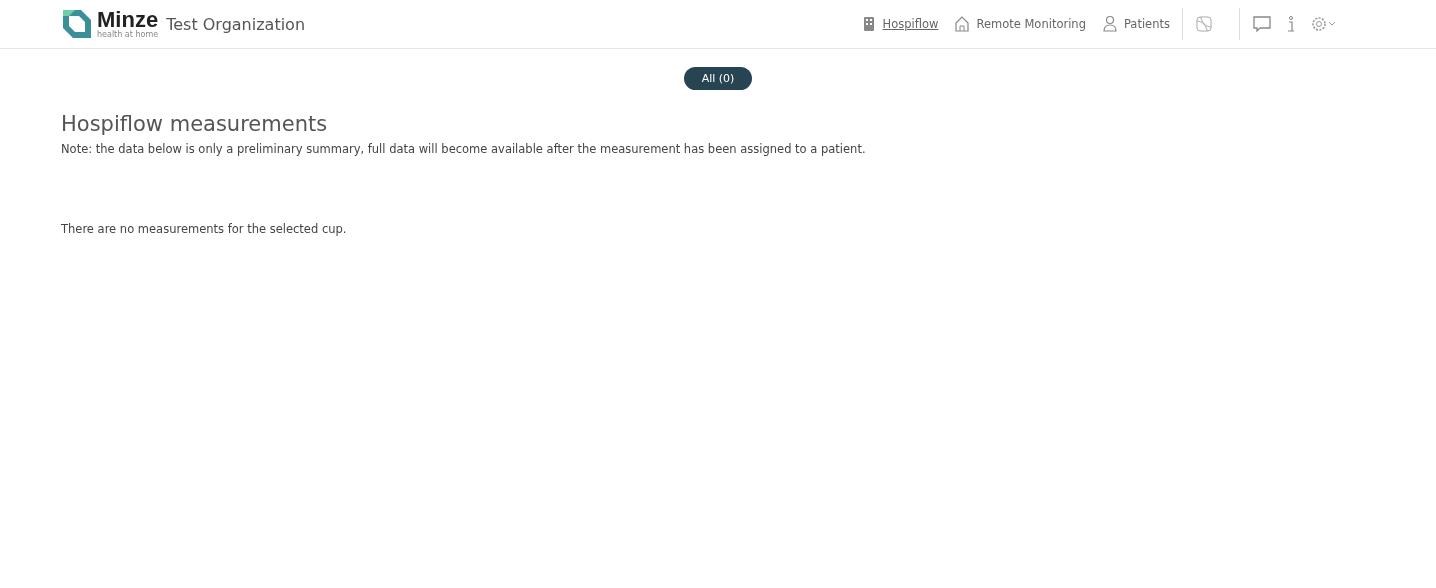 This screenshot has width=1436, height=588. Describe the element at coordinates (1135, 24) in the screenshot. I see `nav-link: Patients` at that location.